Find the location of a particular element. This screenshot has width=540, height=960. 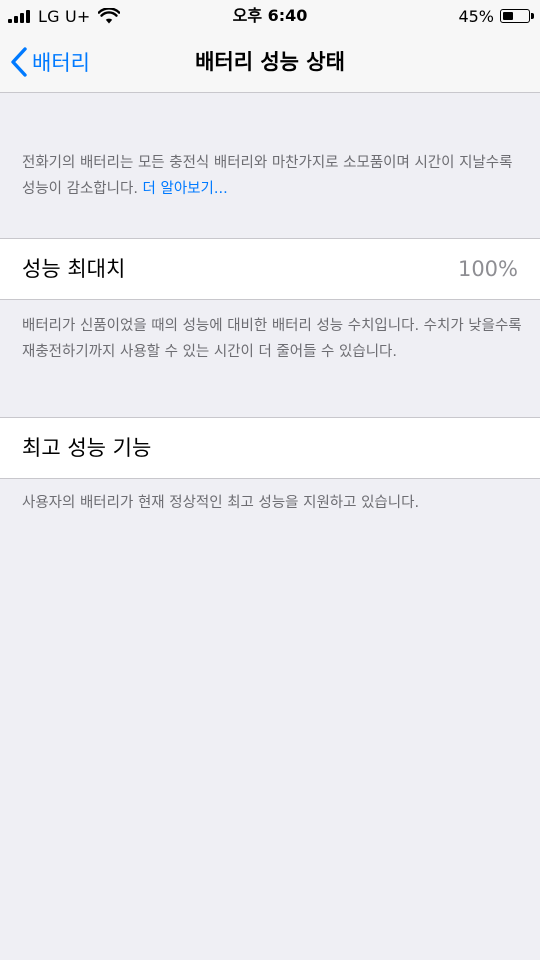

battery-icon is located at coordinates (517, 16).